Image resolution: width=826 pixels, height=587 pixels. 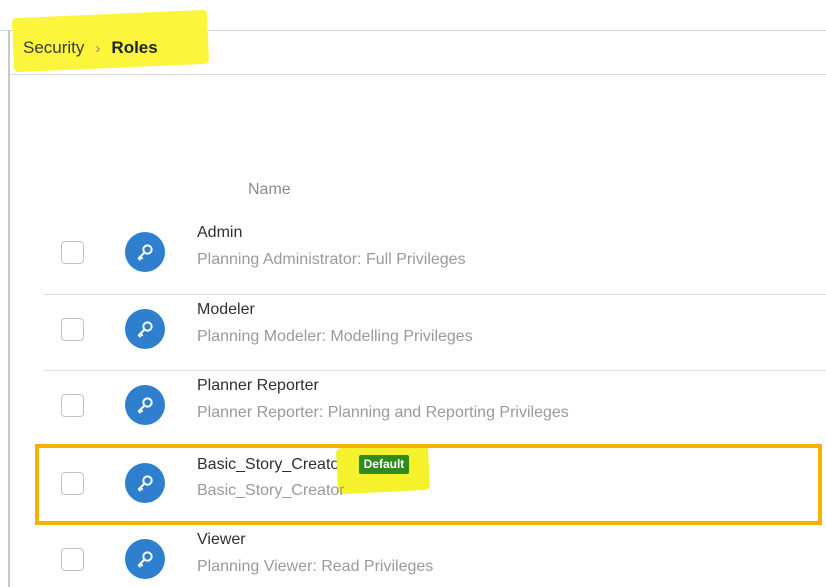 I want to click on role-description: Planning Viewer: Read Privileges, so click(x=315, y=566).